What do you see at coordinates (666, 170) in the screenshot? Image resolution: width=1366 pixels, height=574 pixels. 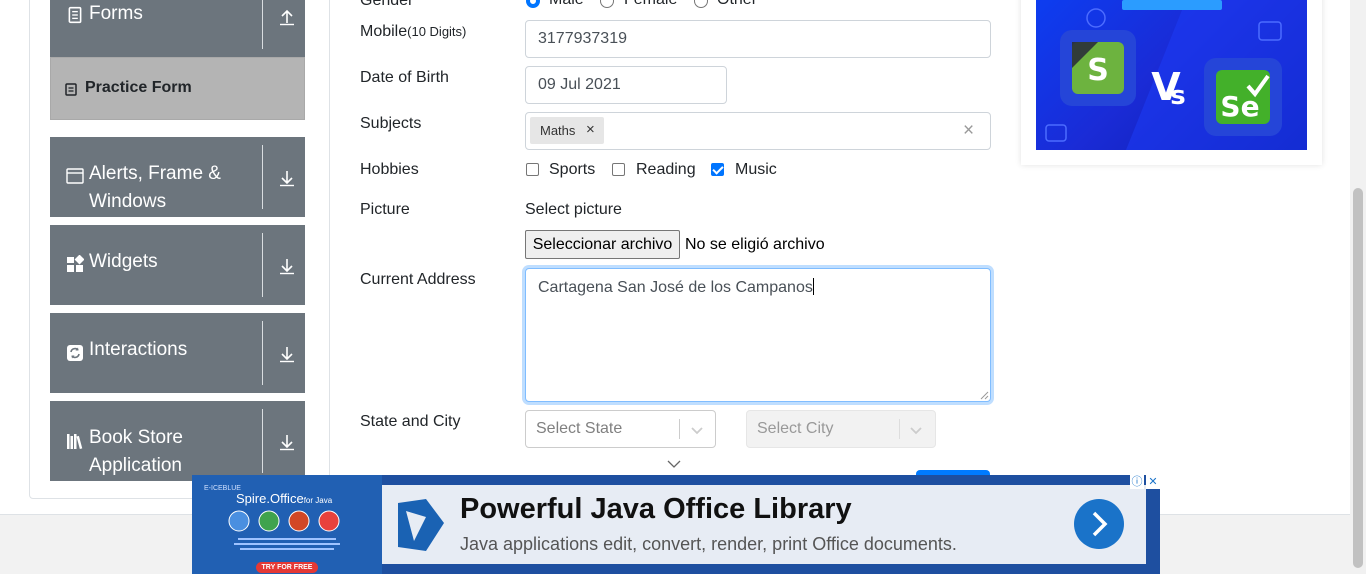 I see `hobby-reading-label: Reading` at bounding box center [666, 170].